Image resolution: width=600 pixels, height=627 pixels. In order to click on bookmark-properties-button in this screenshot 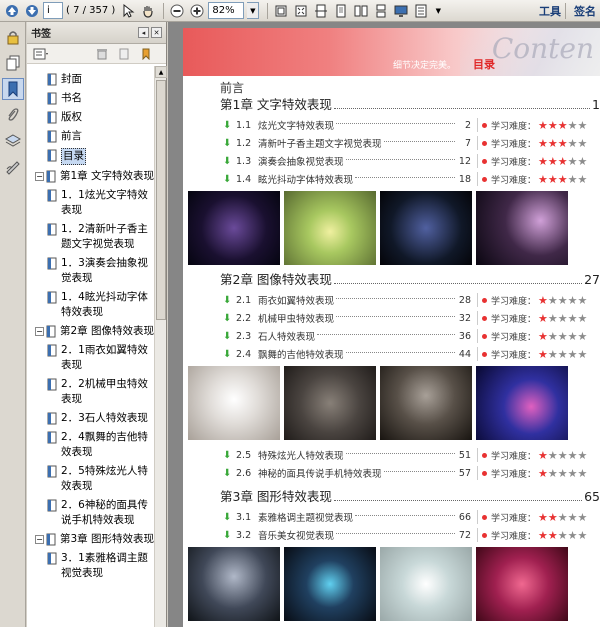, I will do `click(146, 54)`.